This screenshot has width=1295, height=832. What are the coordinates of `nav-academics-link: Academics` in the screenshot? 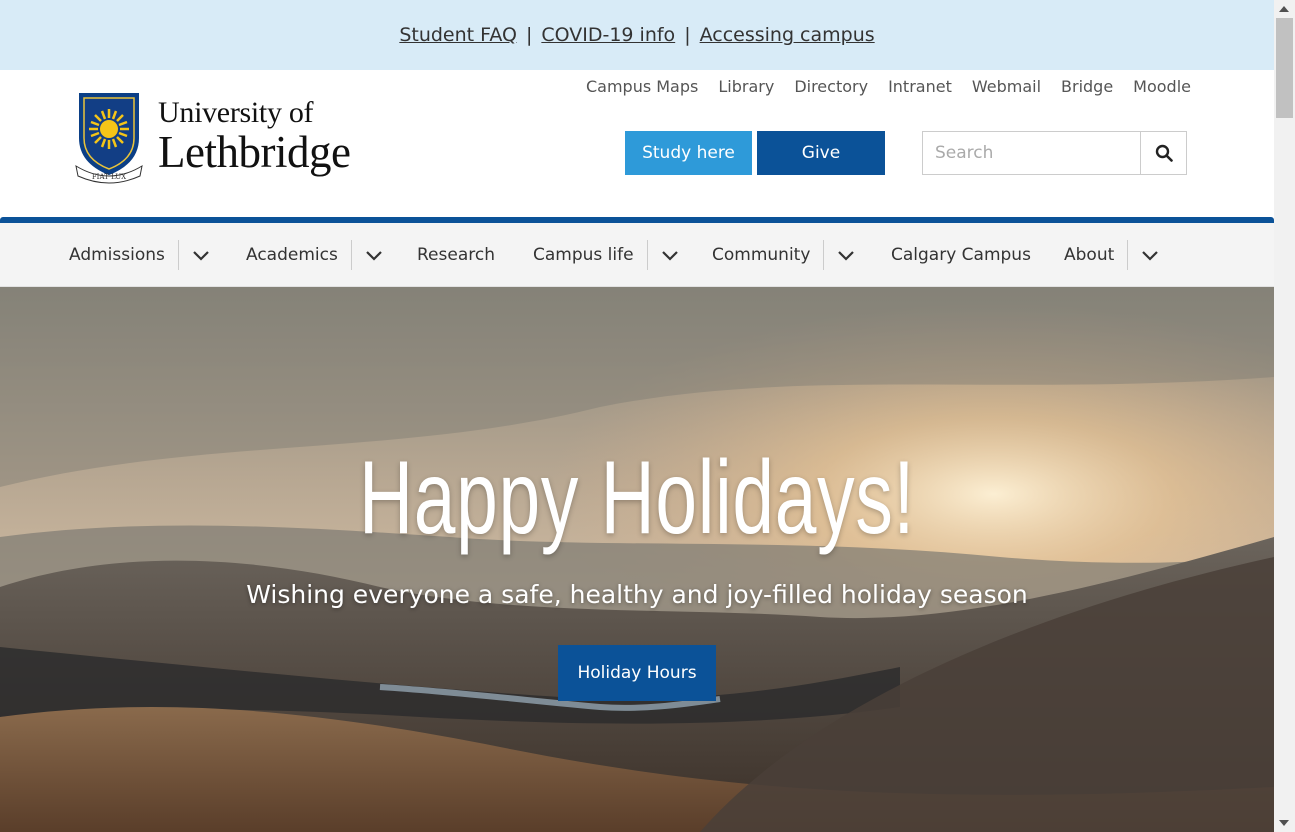 It's located at (292, 255).